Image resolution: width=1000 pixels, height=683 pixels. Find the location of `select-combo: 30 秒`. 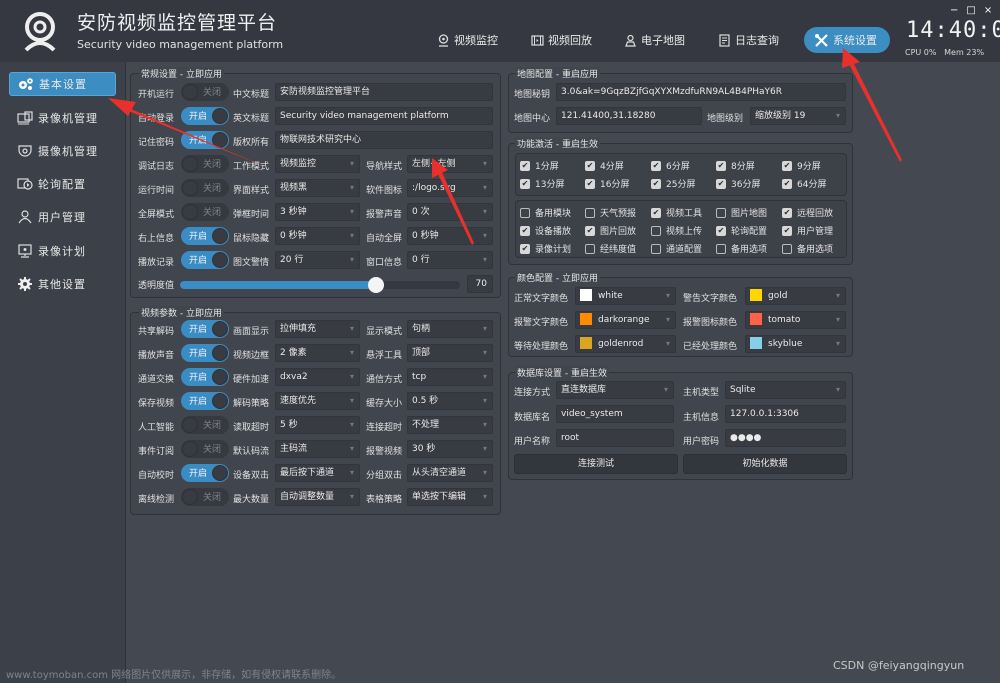

select-combo: 30 秒 is located at coordinates (450, 449).